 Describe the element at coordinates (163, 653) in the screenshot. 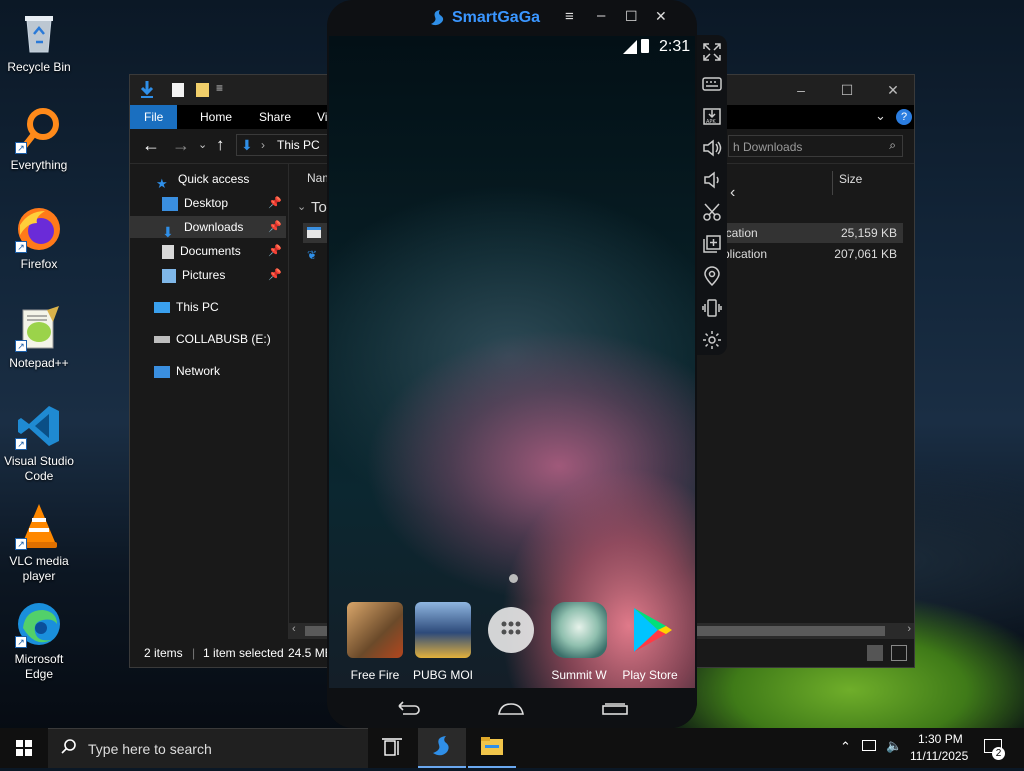

I see `status-items: 2 items` at that location.